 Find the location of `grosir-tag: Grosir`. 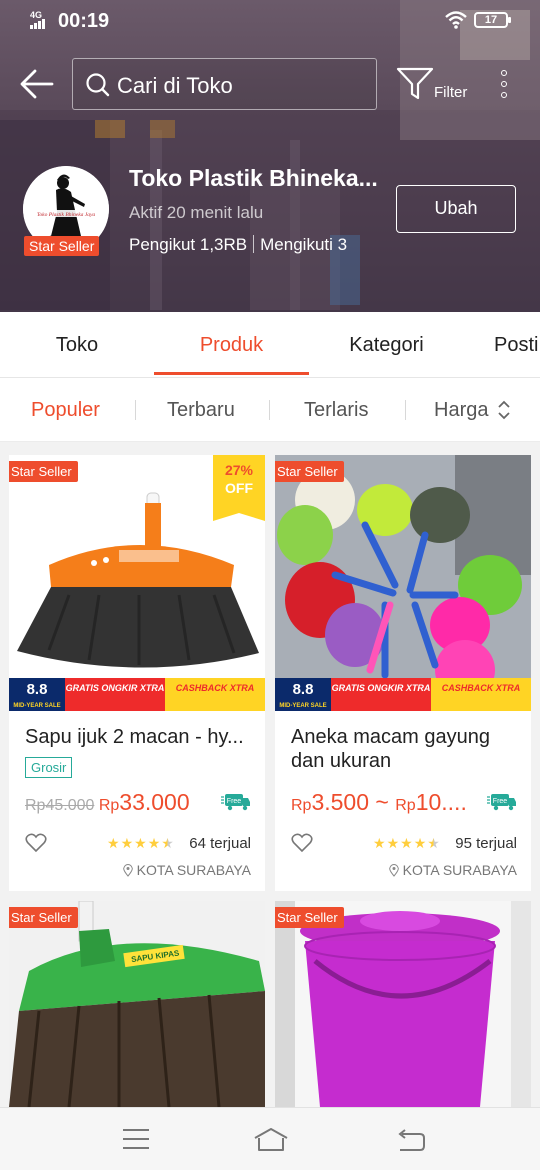

grosir-tag: Grosir is located at coordinates (49, 767).